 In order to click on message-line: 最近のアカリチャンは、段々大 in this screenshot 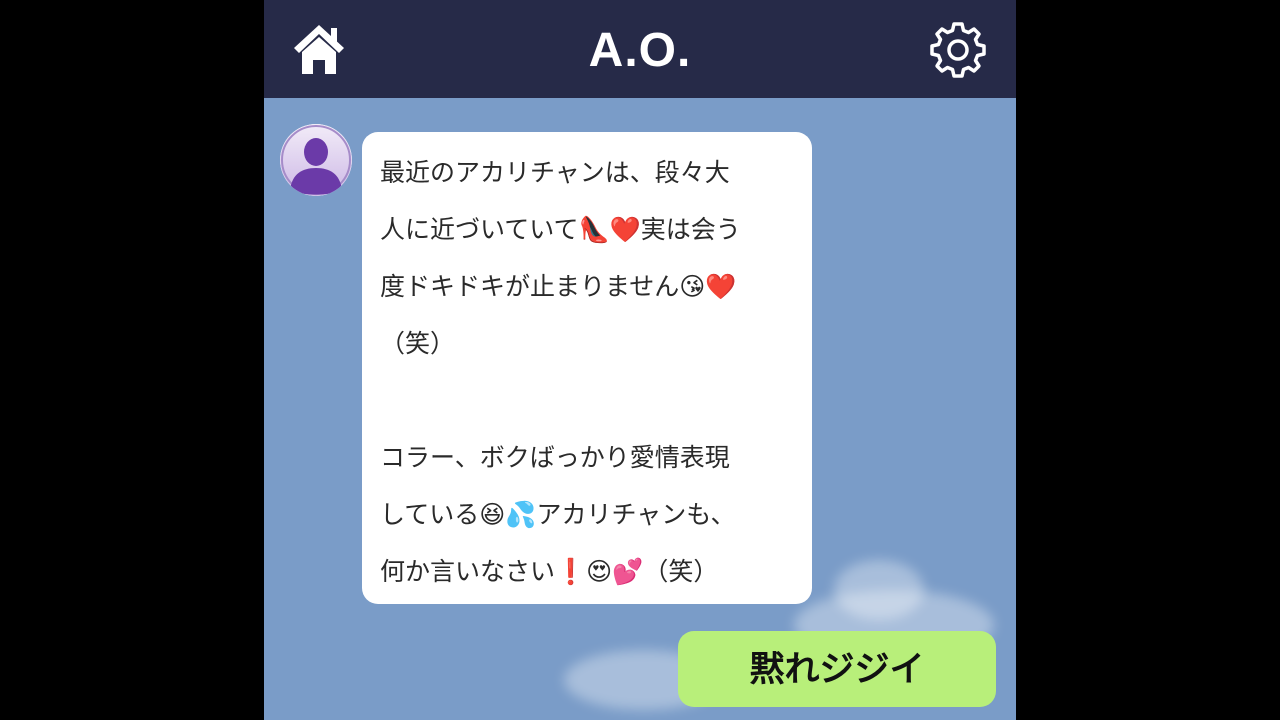, I will do `click(555, 172)`.